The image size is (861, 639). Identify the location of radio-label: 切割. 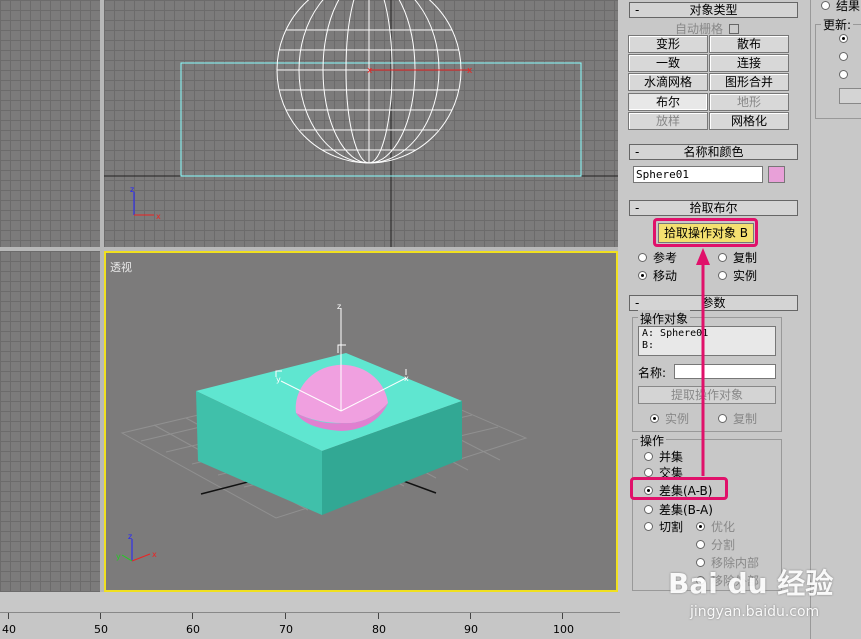
(671, 527).